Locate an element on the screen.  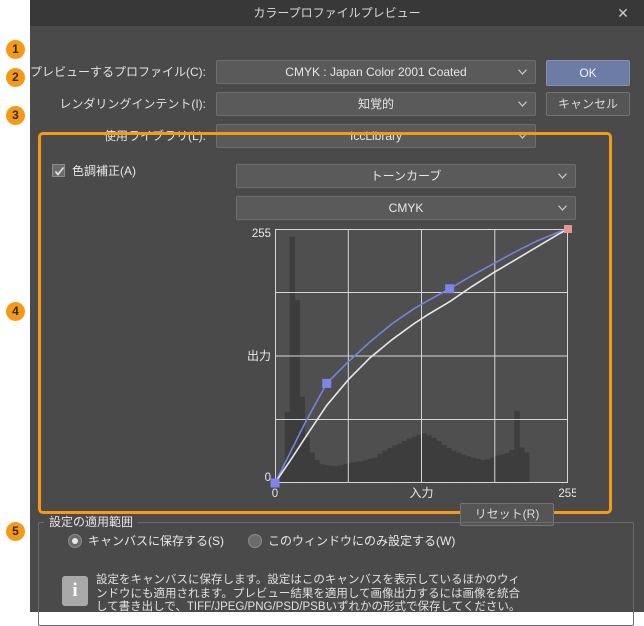
annotation-badge-1: 1 is located at coordinates (15, 49).